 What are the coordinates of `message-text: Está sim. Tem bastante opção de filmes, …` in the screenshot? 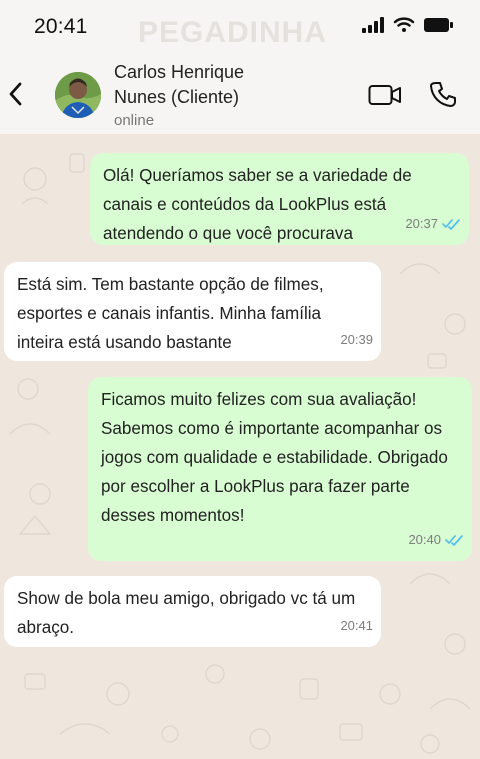 It's located at (170, 313).